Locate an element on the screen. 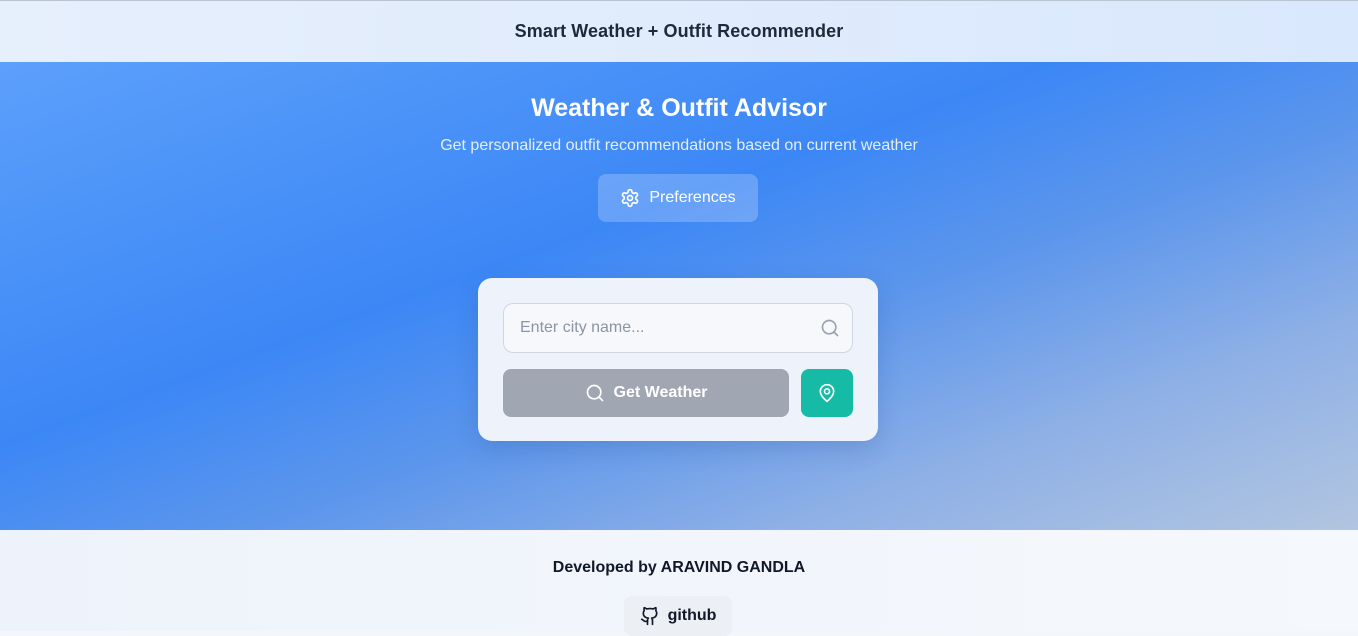 Image resolution: width=1358 pixels, height=636 pixels. preferences-label: Preferences is located at coordinates (692, 197).